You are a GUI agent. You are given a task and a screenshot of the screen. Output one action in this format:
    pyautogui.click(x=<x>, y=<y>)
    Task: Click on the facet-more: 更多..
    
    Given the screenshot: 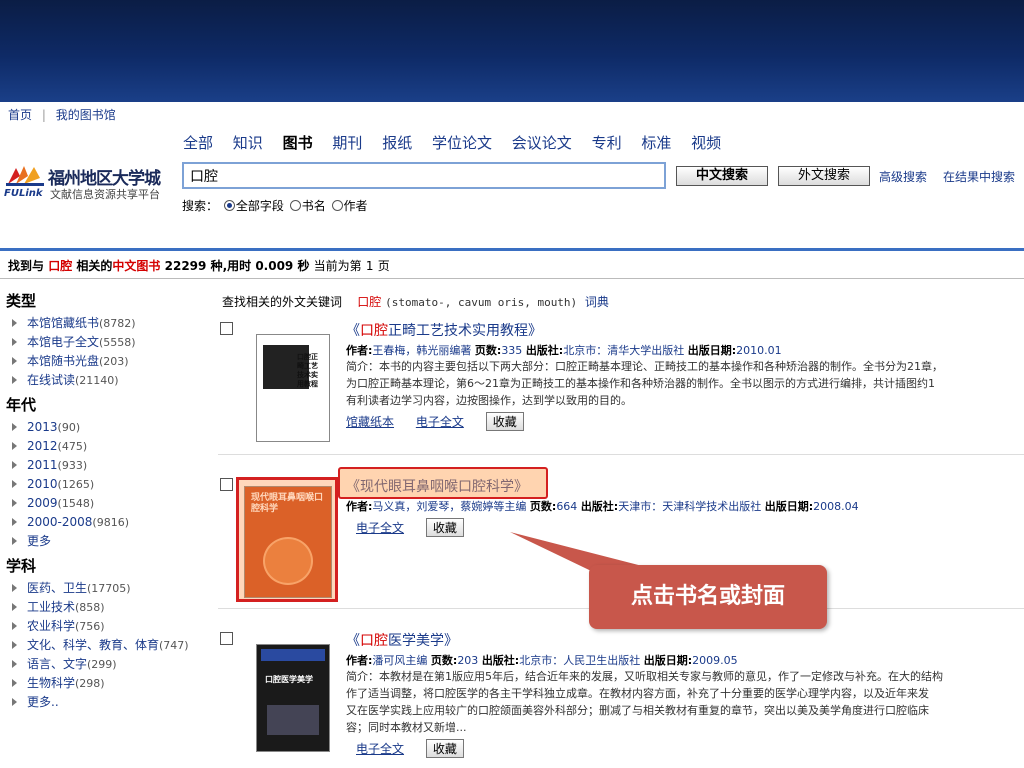 What is the action you would take?
    pyautogui.click(x=108, y=702)
    